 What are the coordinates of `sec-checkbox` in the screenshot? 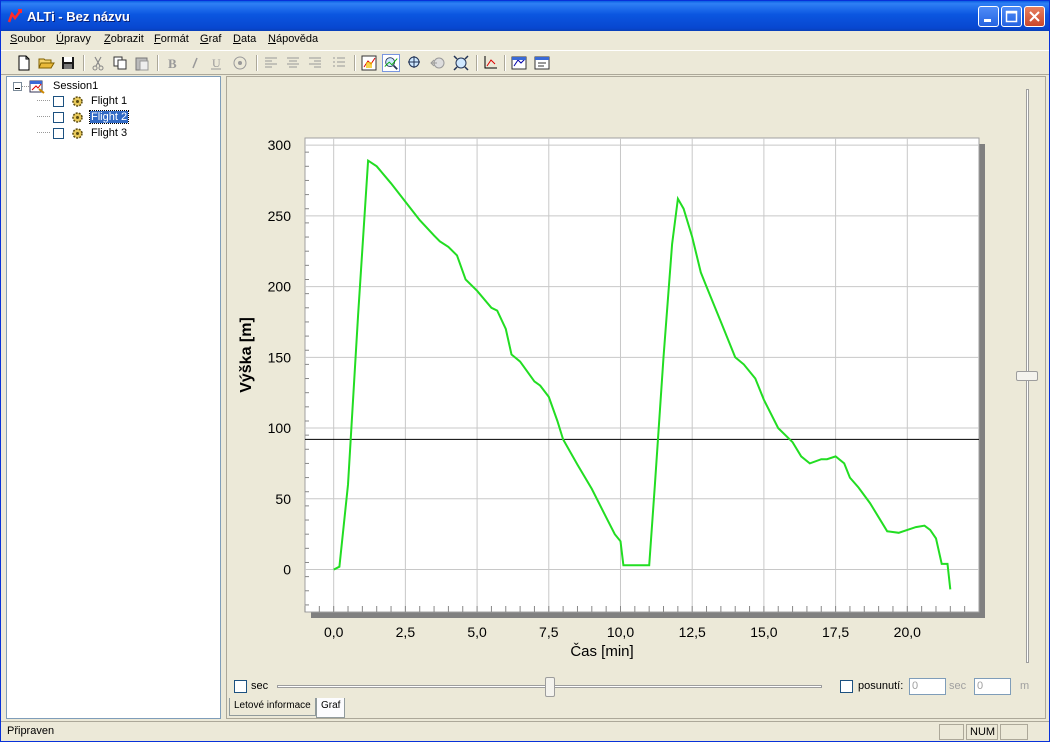 It's located at (240, 686).